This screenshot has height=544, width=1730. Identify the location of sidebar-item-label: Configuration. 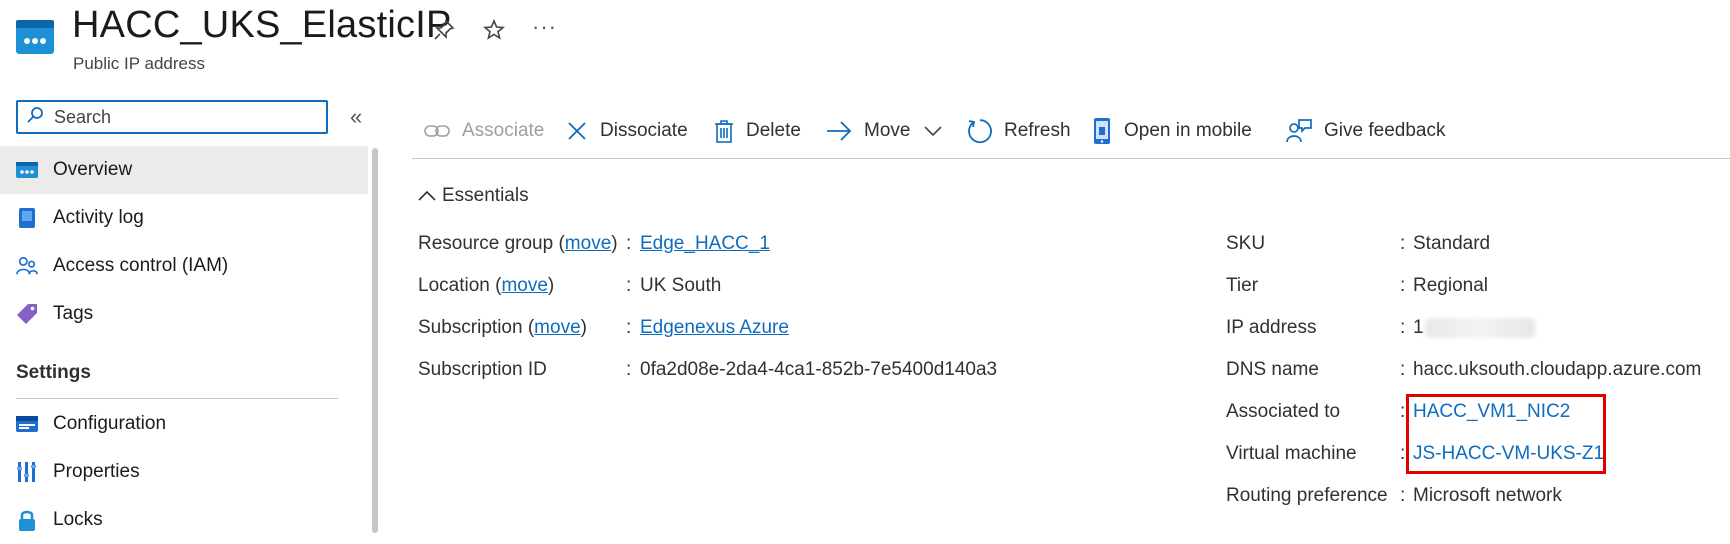
(110, 423).